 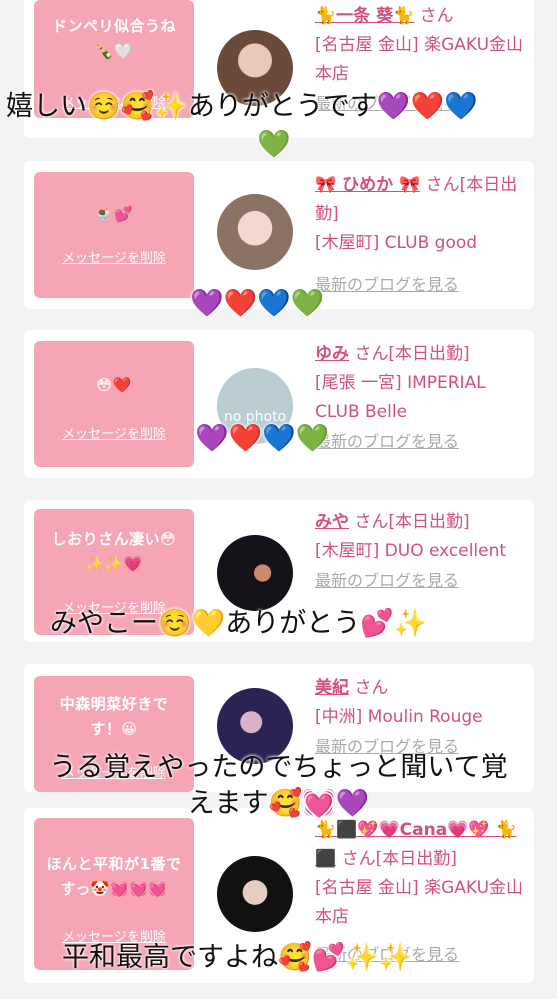 What do you see at coordinates (364, 16) in the screenshot?
I see `cast-name-link: 🐈一条 葵🐈` at bounding box center [364, 16].